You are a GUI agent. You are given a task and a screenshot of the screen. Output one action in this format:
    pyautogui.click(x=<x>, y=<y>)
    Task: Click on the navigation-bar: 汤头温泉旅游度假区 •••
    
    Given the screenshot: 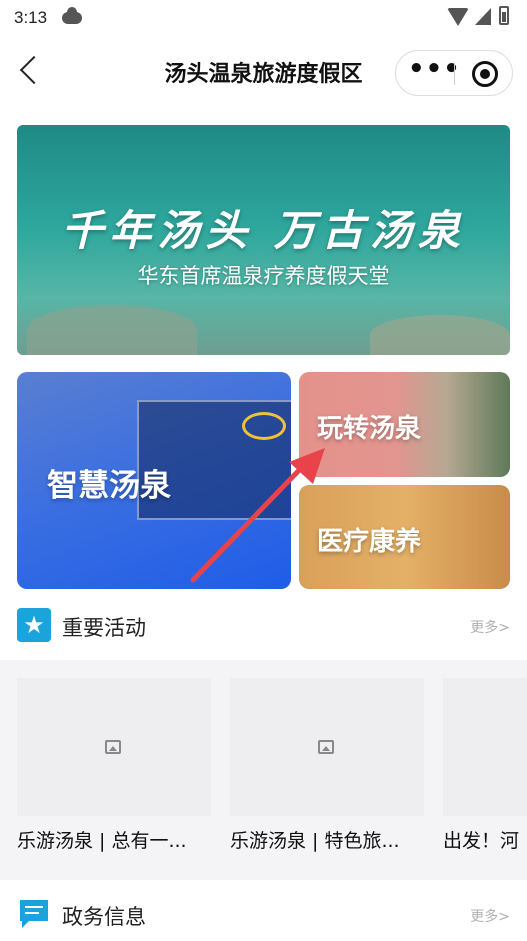 What is the action you would take?
    pyautogui.click(x=263, y=72)
    